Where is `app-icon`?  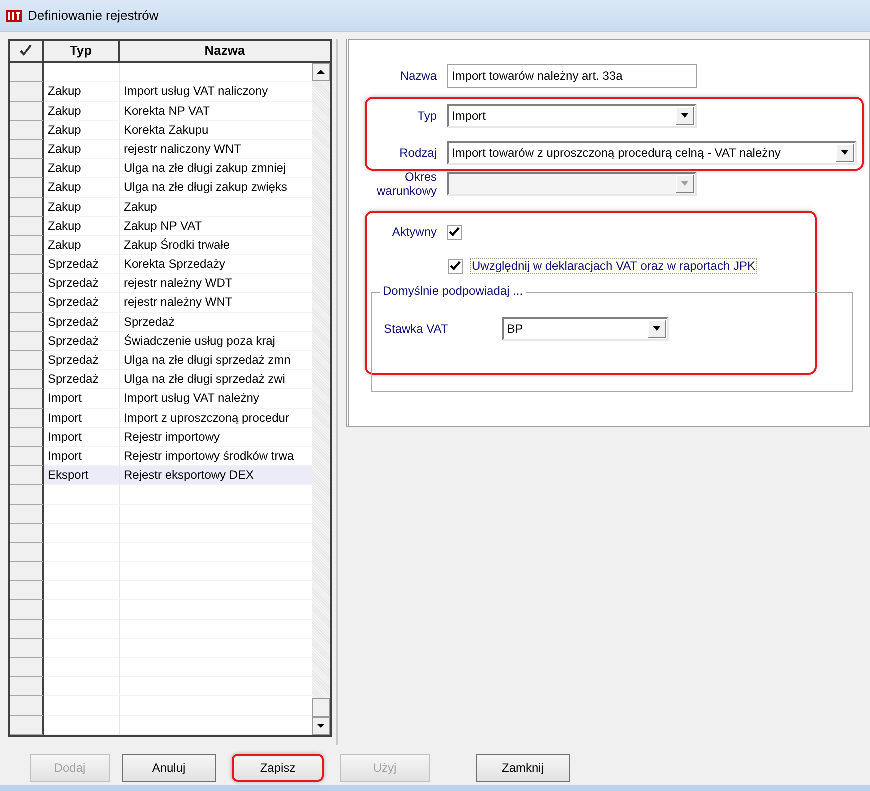
app-icon is located at coordinates (14, 16).